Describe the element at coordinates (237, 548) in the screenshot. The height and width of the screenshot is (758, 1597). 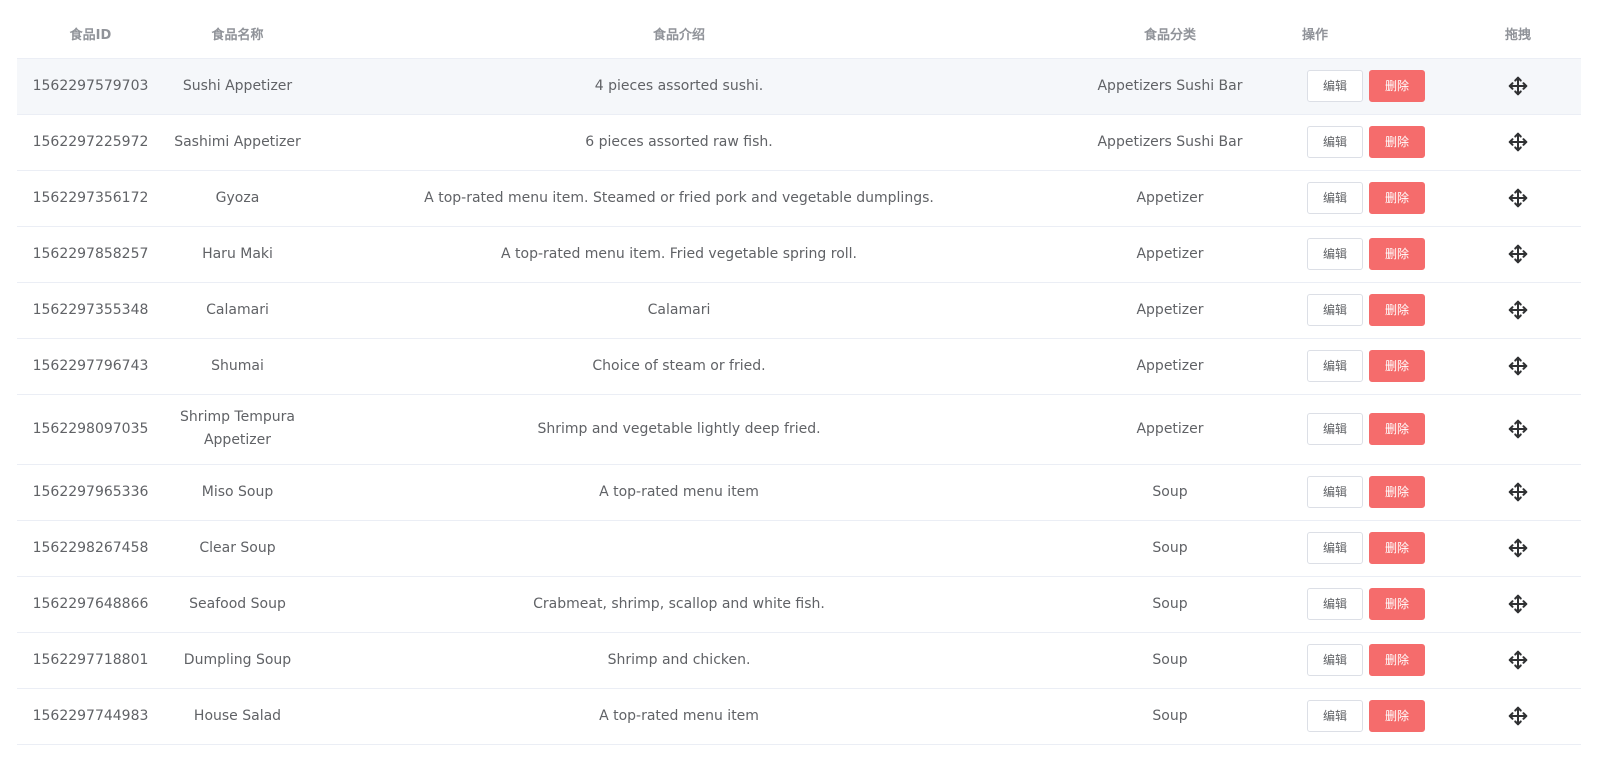
I see `cell-food-name: Clear Soup` at that location.